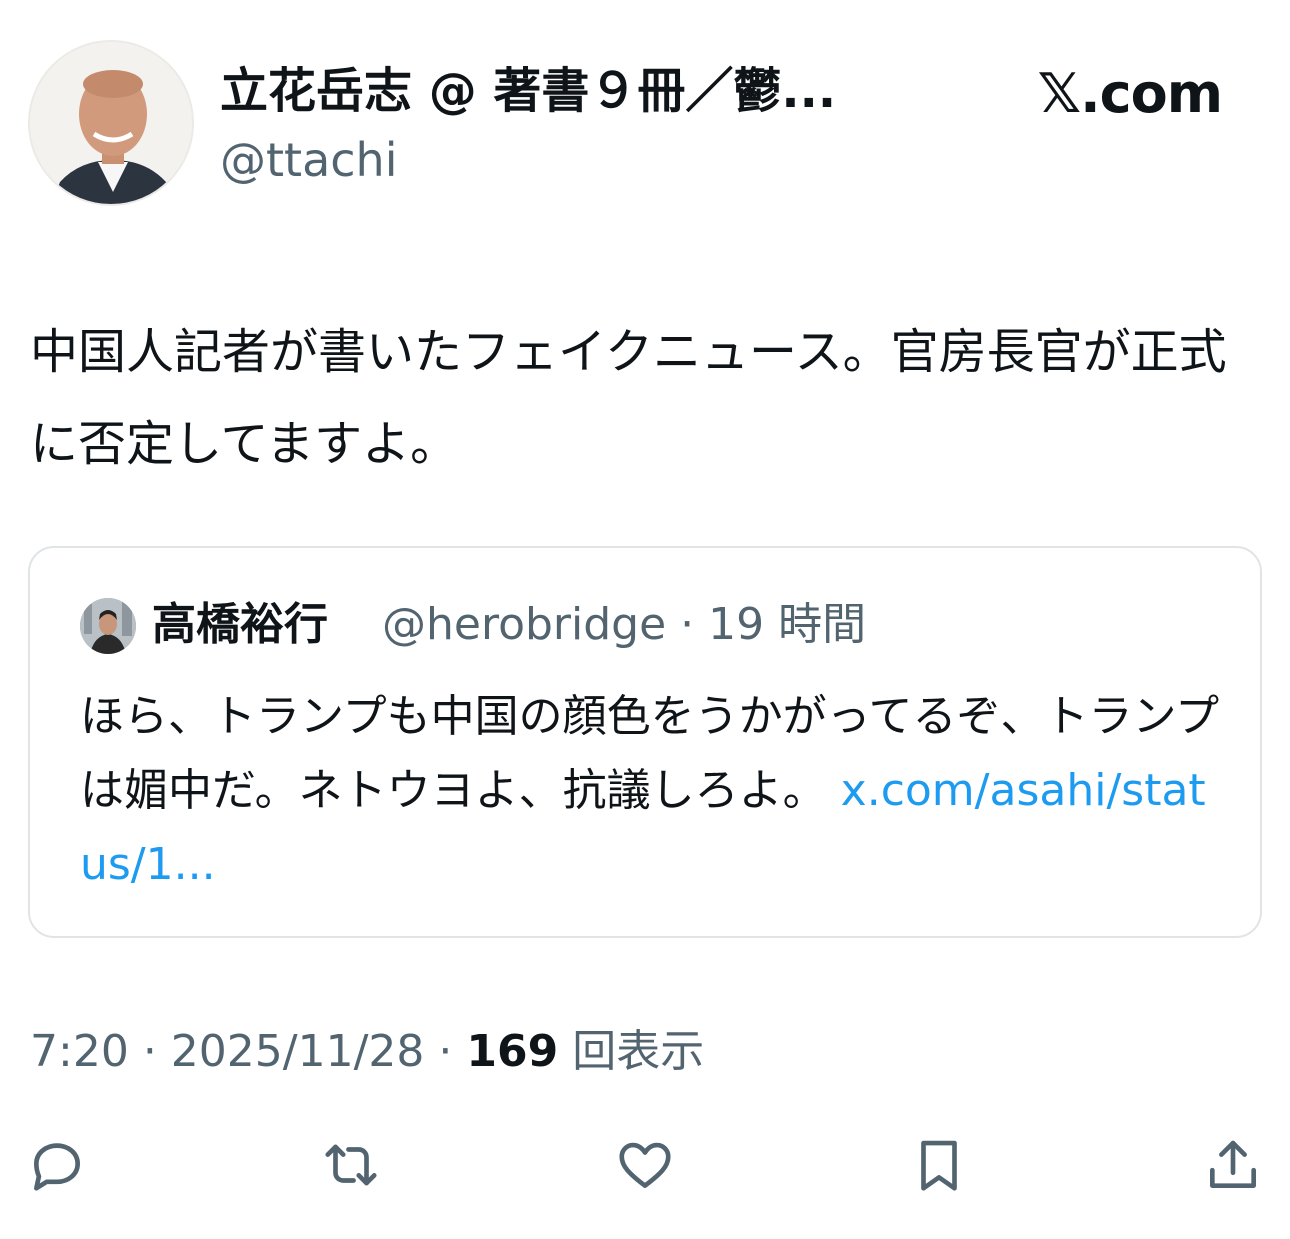  Describe the element at coordinates (1130, 93) in the screenshot. I see `x-logo: 𝕏.com` at that location.